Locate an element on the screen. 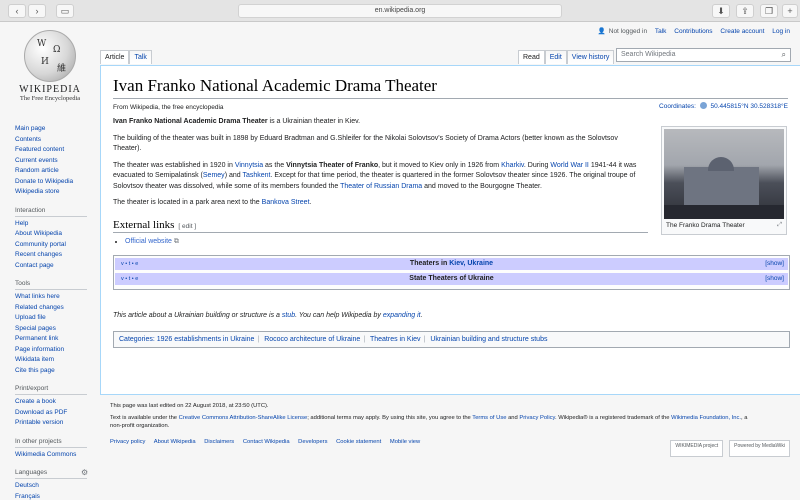  category-link: Rococo architecture of Ukraine is located at coordinates (312, 339).